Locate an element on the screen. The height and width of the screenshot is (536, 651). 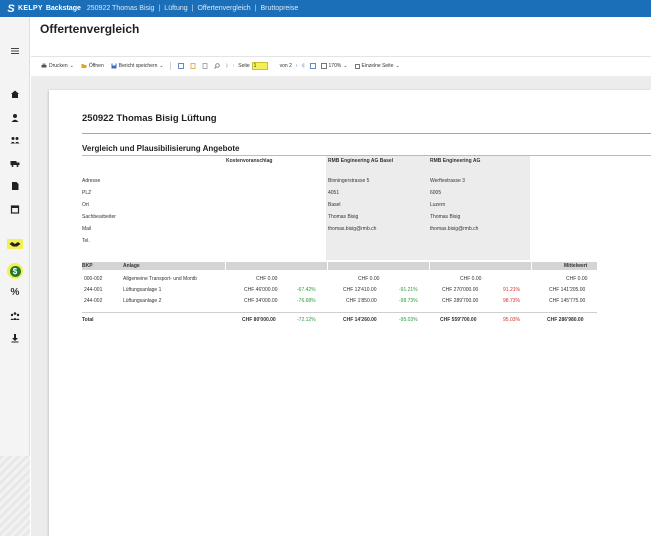
total-label: Total is located at coordinates (88, 320).